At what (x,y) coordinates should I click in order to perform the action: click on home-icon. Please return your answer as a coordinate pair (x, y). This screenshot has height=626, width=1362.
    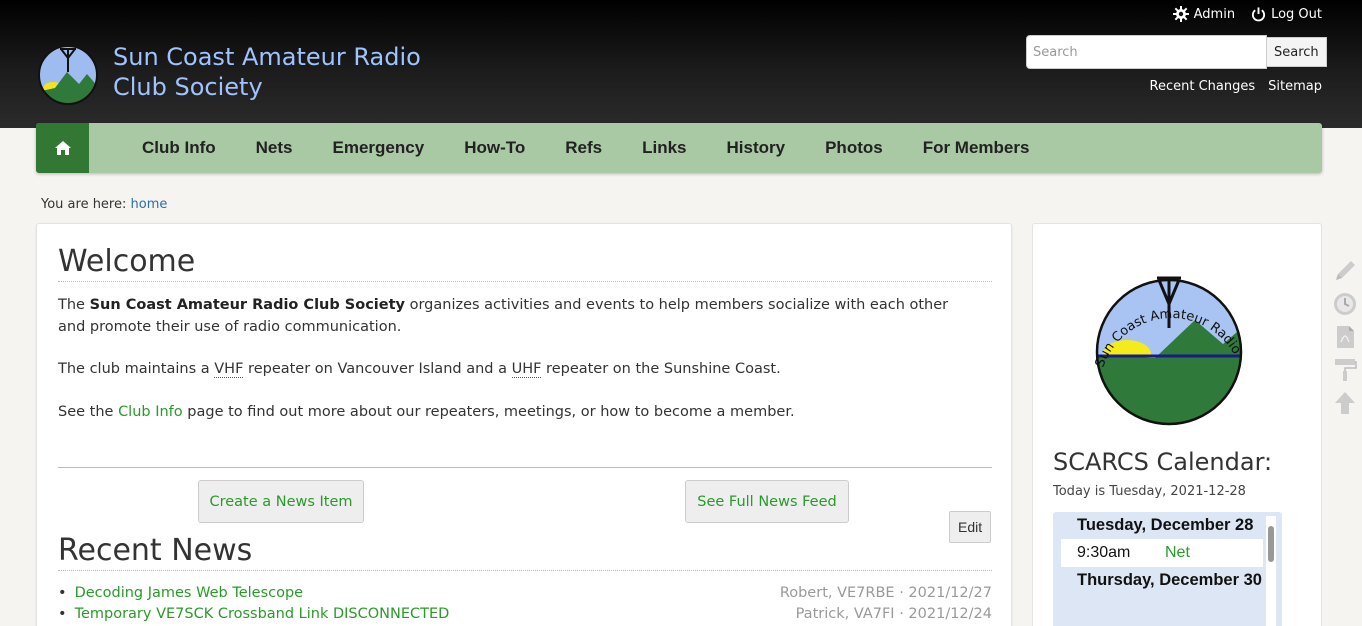
    Looking at the image, I should click on (62, 148).